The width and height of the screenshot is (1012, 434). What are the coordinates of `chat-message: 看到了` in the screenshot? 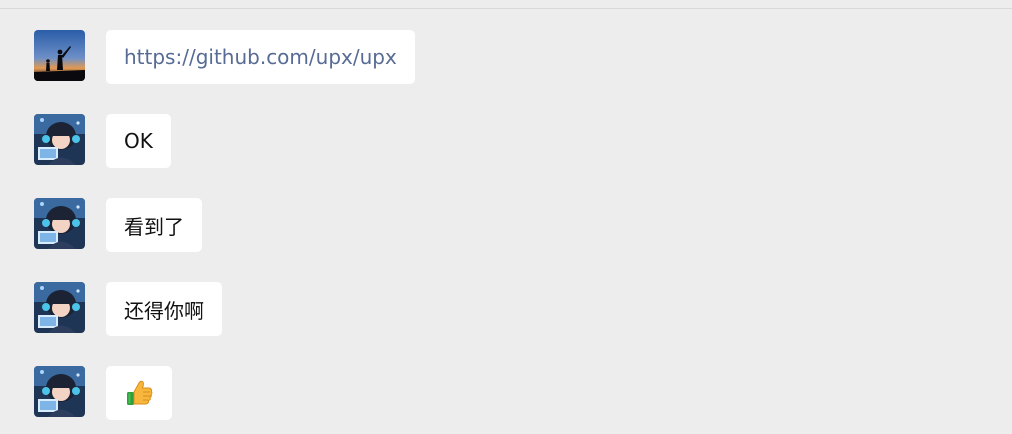 It's located at (504, 226).